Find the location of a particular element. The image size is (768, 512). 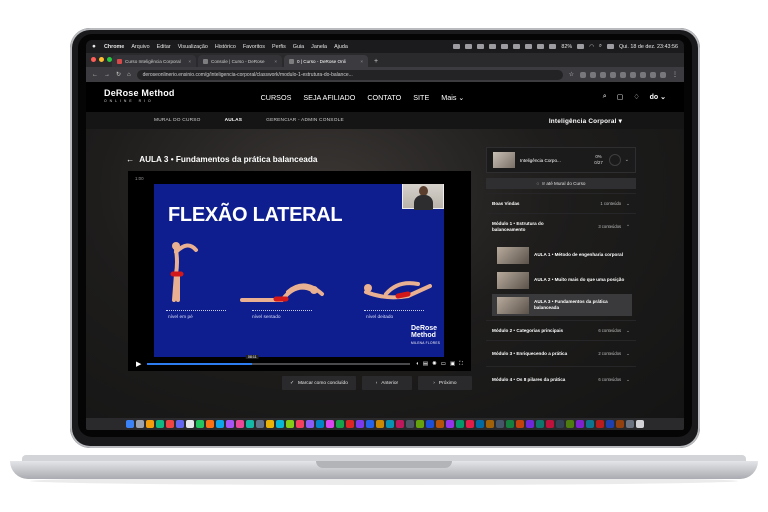

user-menu: do ⌄ is located at coordinates (658, 97).